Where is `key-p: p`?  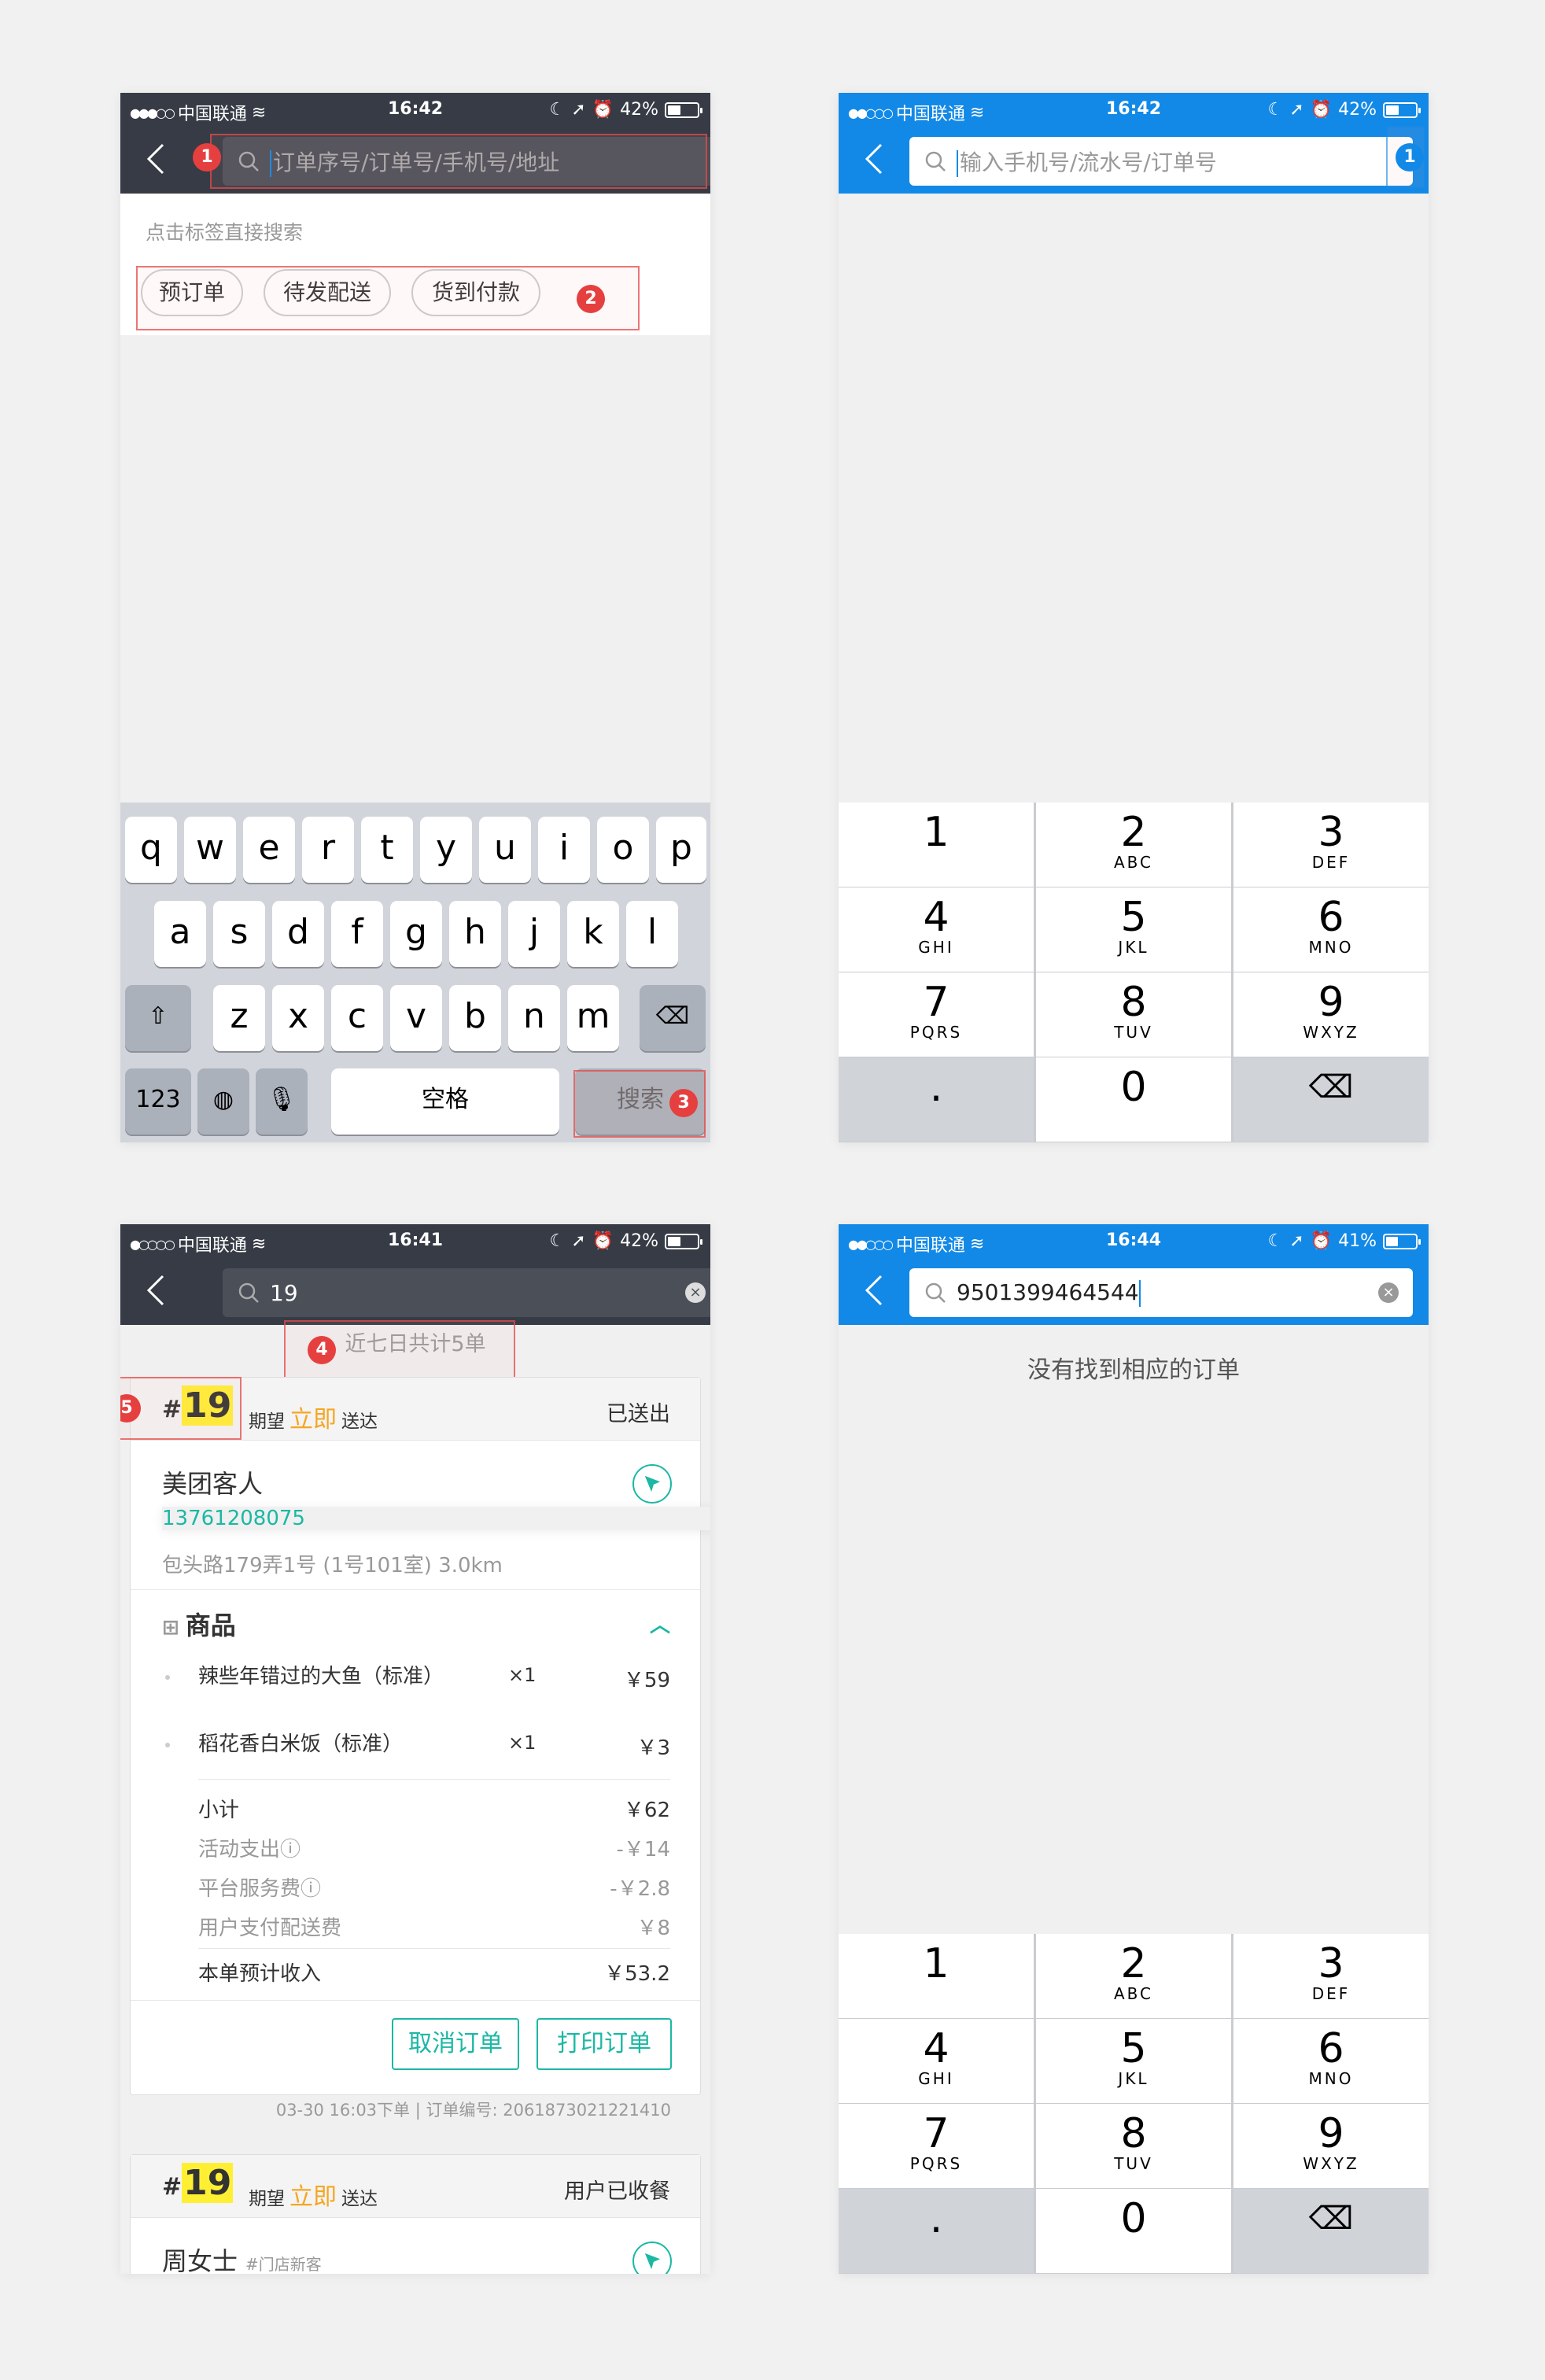 key-p: p is located at coordinates (681, 850).